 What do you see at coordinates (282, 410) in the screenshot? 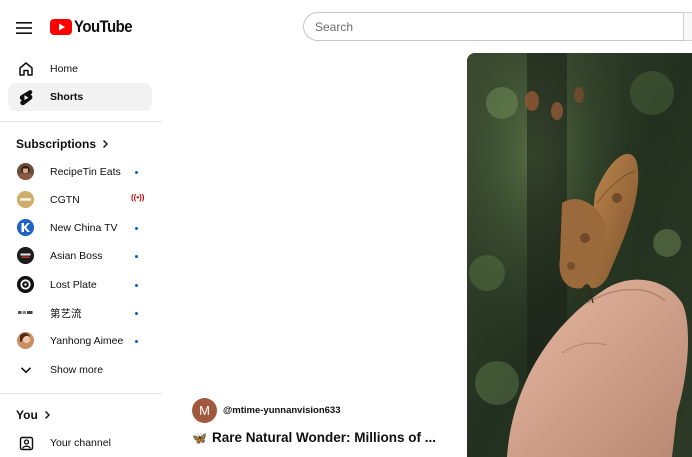
I see `channel-handle: @mtime-yunnanvision633` at bounding box center [282, 410].